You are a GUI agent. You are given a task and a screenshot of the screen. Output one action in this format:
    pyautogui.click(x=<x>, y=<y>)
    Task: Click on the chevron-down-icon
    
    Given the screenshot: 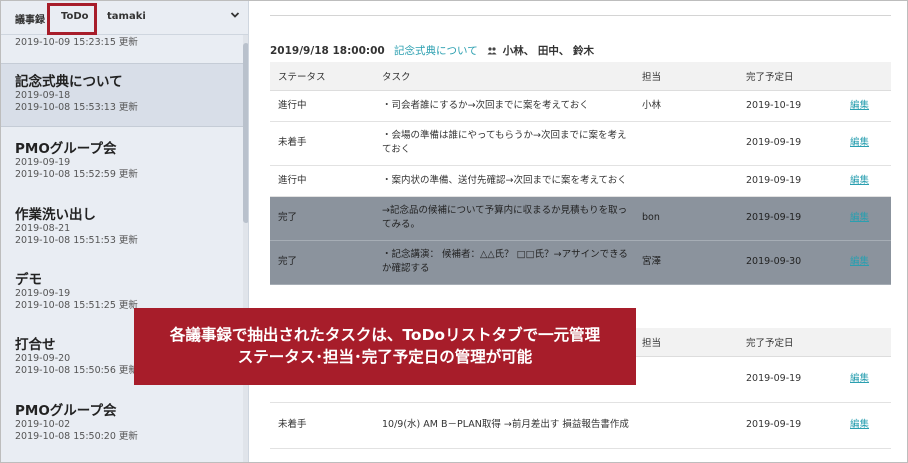 What is the action you would take?
    pyautogui.click(x=235, y=15)
    